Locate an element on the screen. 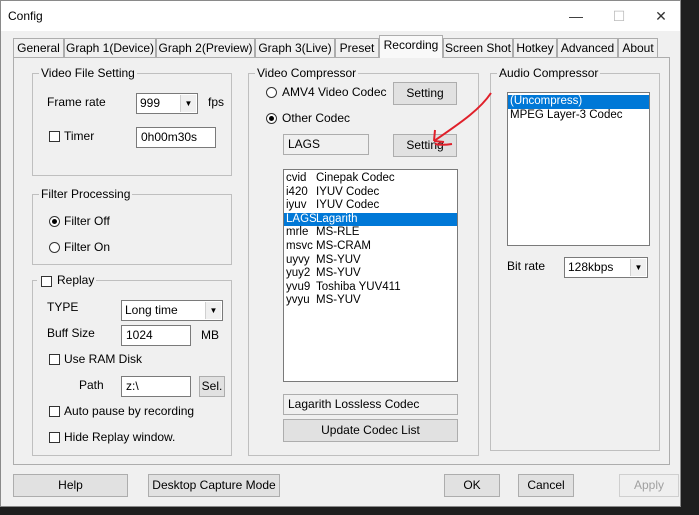 Image resolution: width=699 pixels, height=515 pixels. buff-size-label: Buff Size is located at coordinates (71, 333).